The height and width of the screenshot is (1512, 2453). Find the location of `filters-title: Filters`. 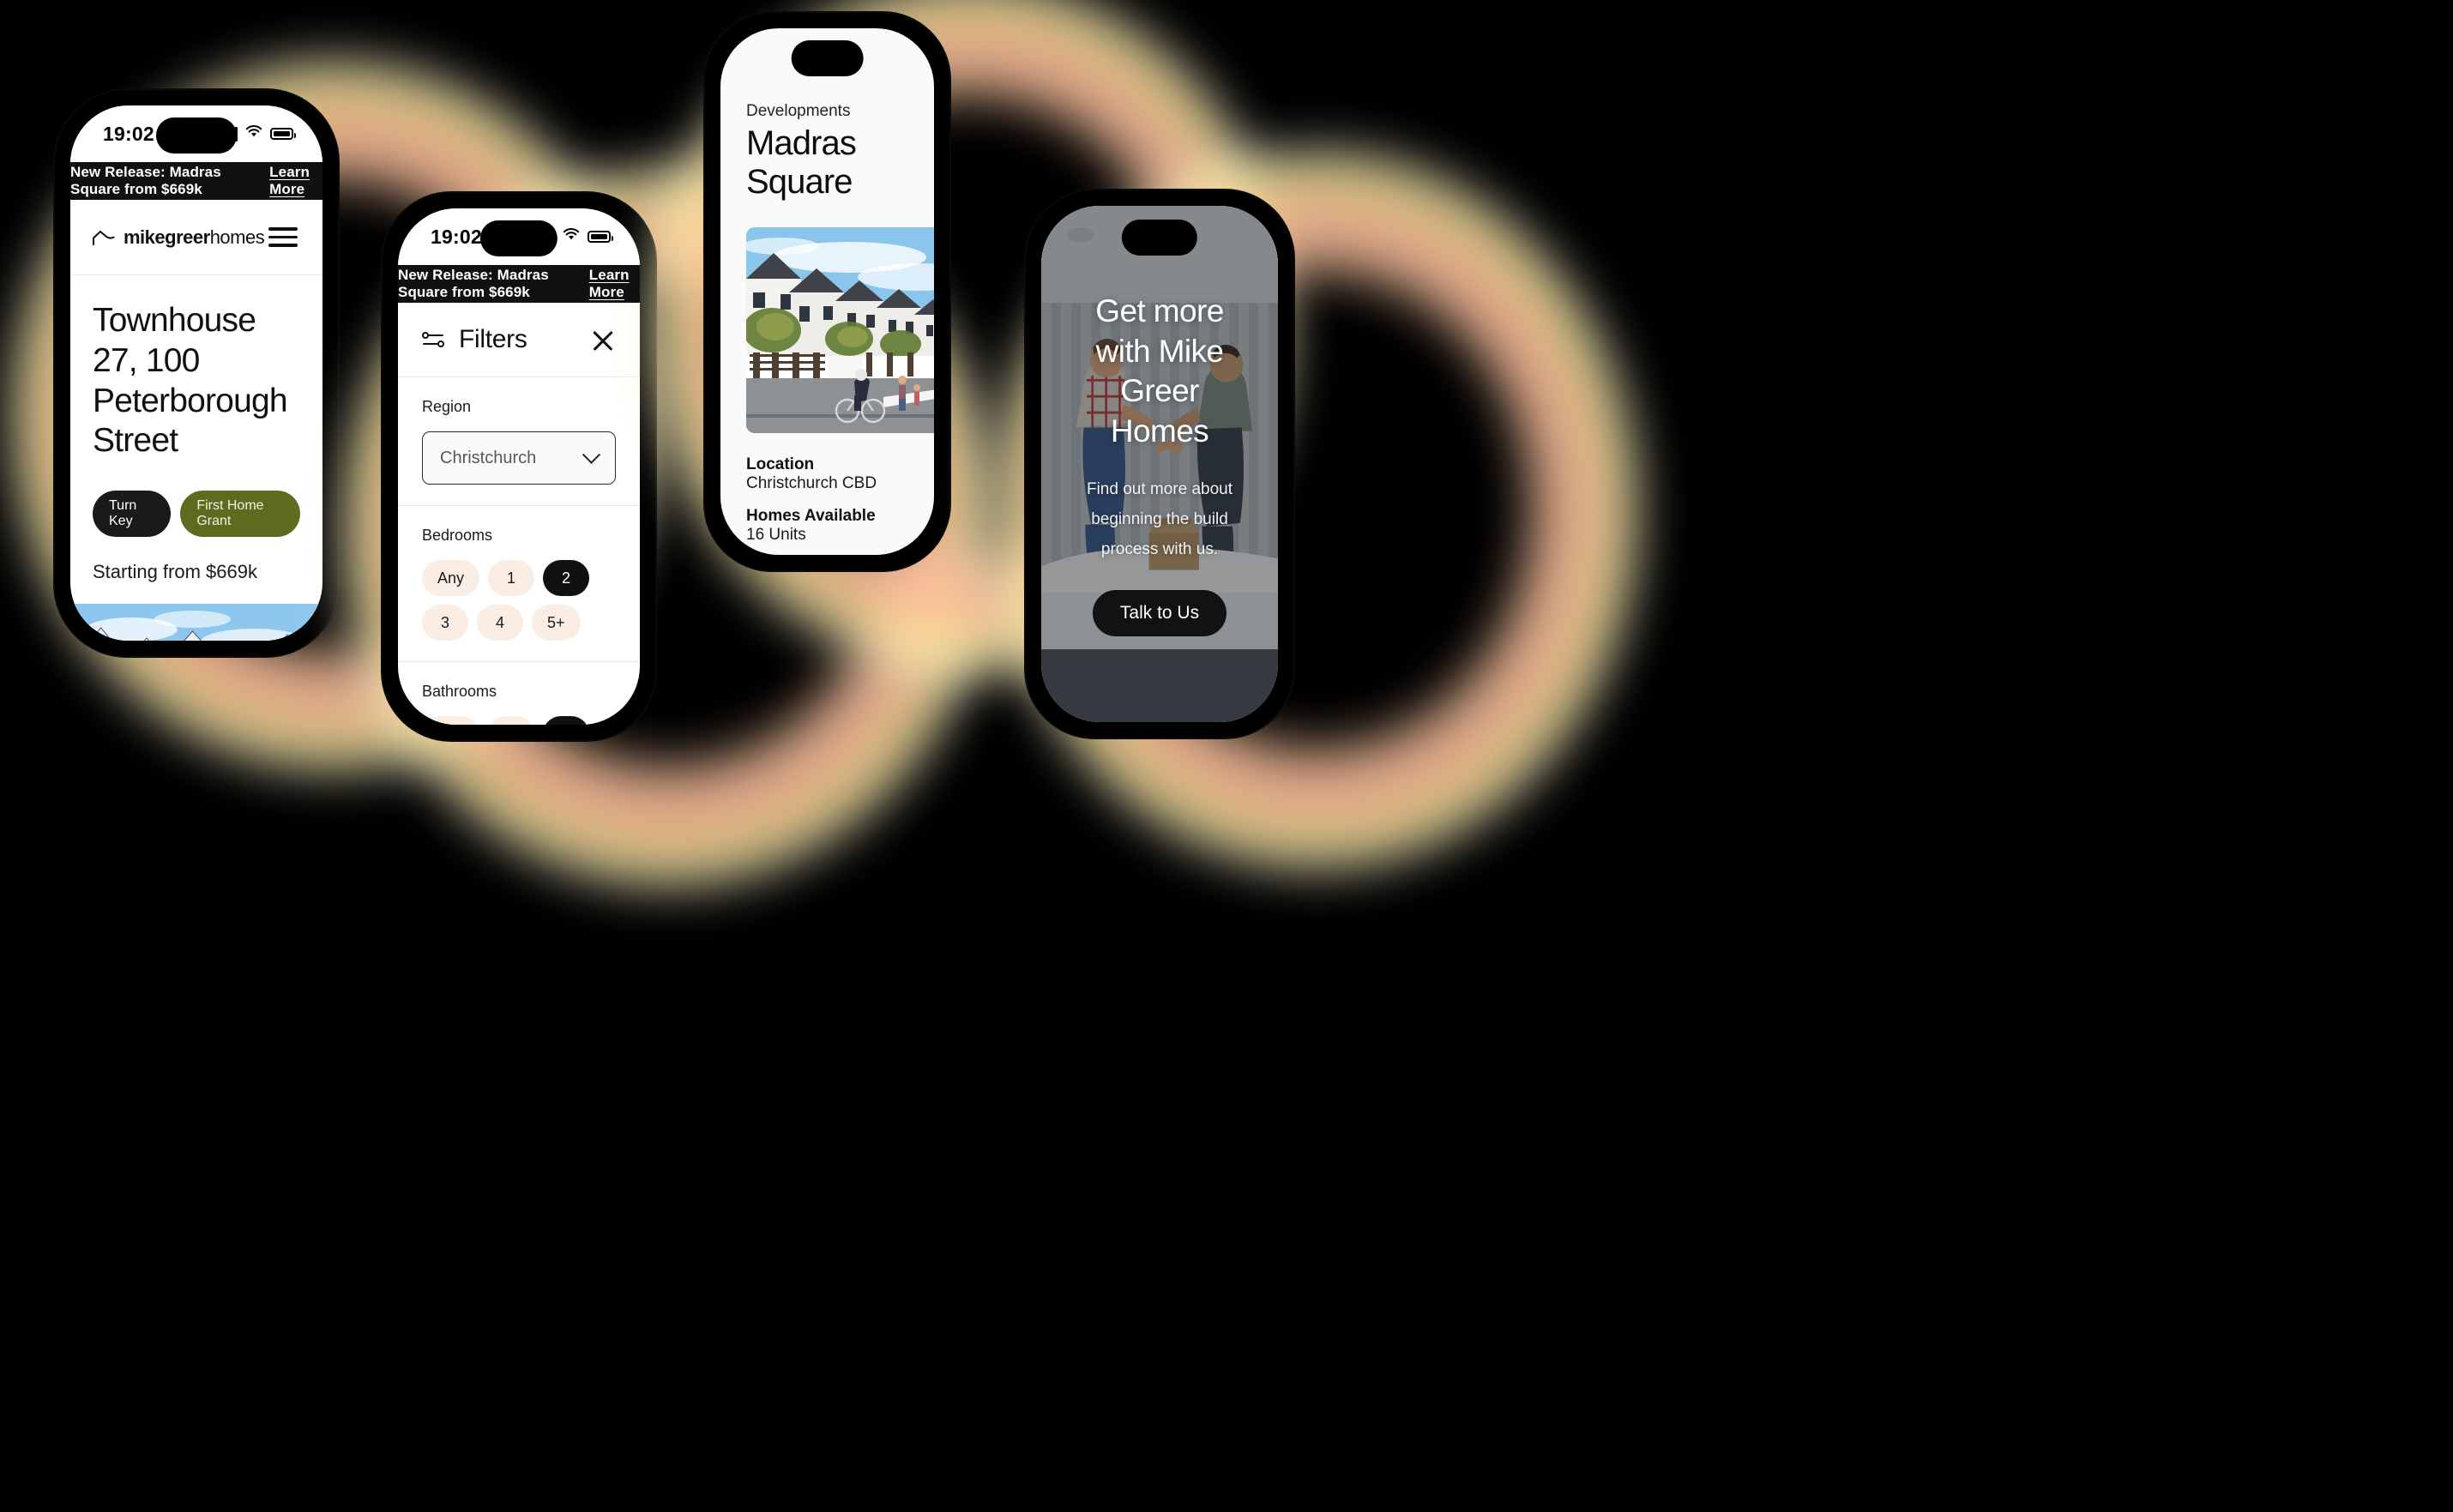

filters-title: Filters is located at coordinates (493, 339).